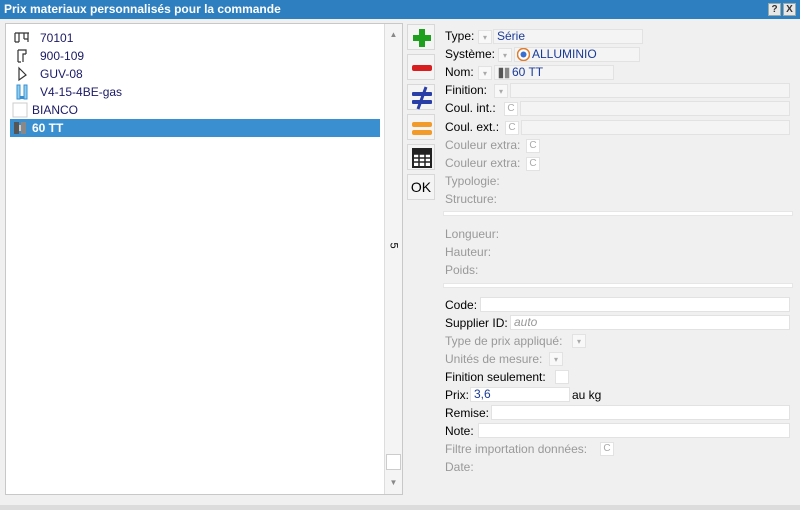 This screenshot has width=800, height=510. I want to click on units-dropdown-icon: ▾, so click(556, 359).